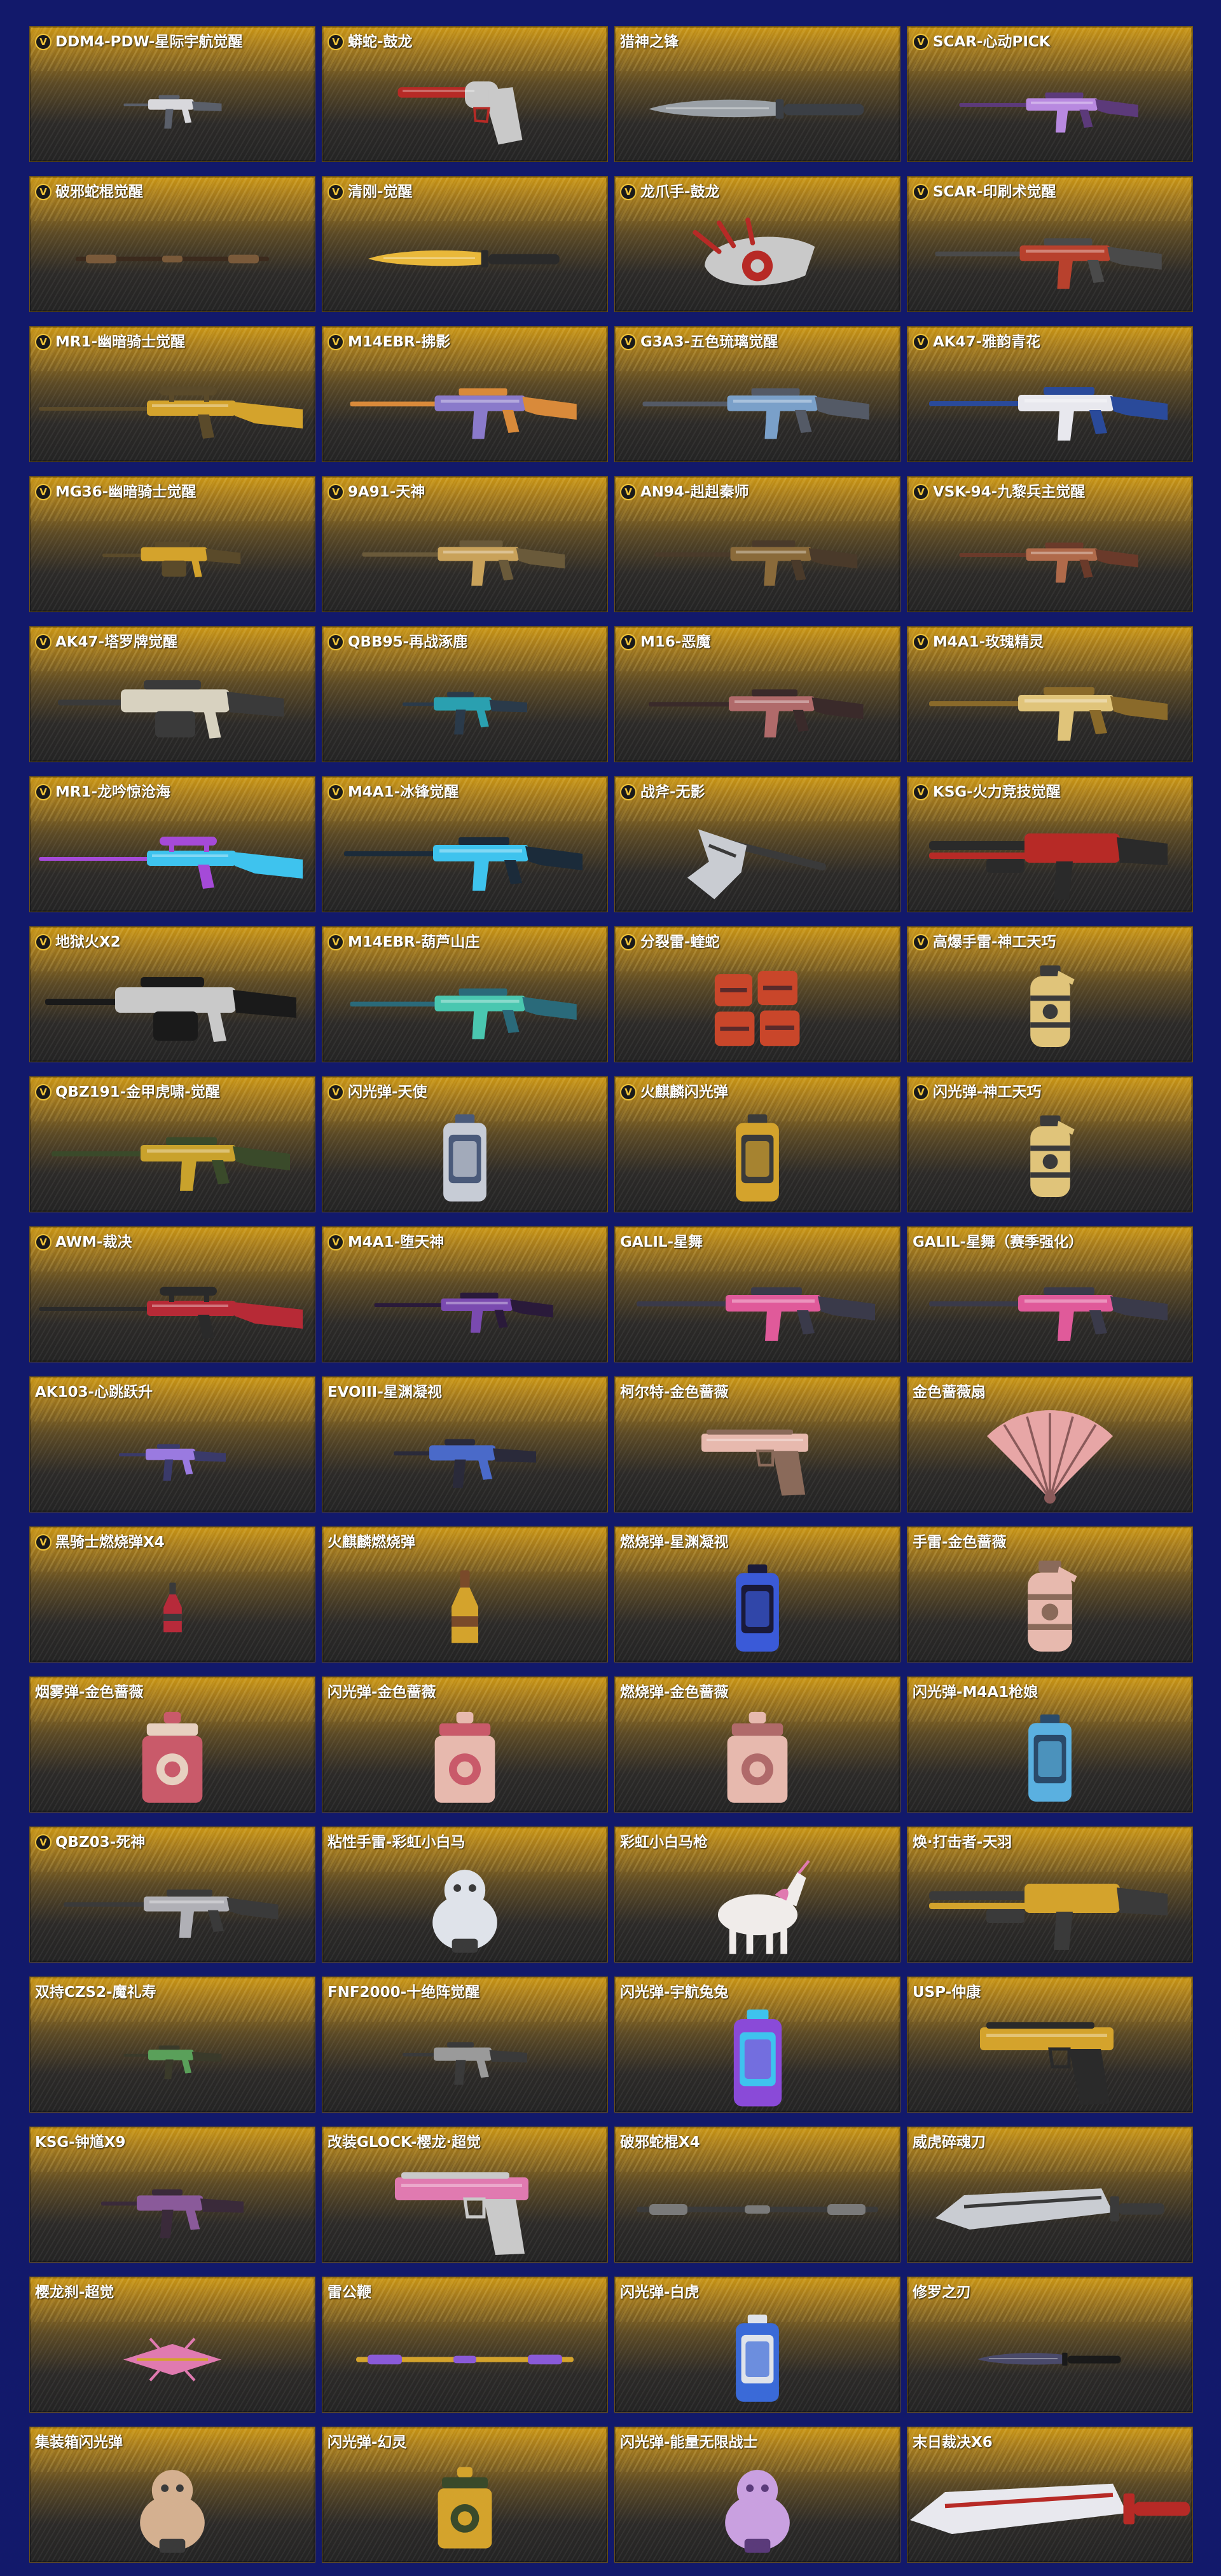 The image size is (1221, 2576). What do you see at coordinates (89, 1692) in the screenshot?
I see `item-name: 烟雾弹-金色蔷薇` at bounding box center [89, 1692].